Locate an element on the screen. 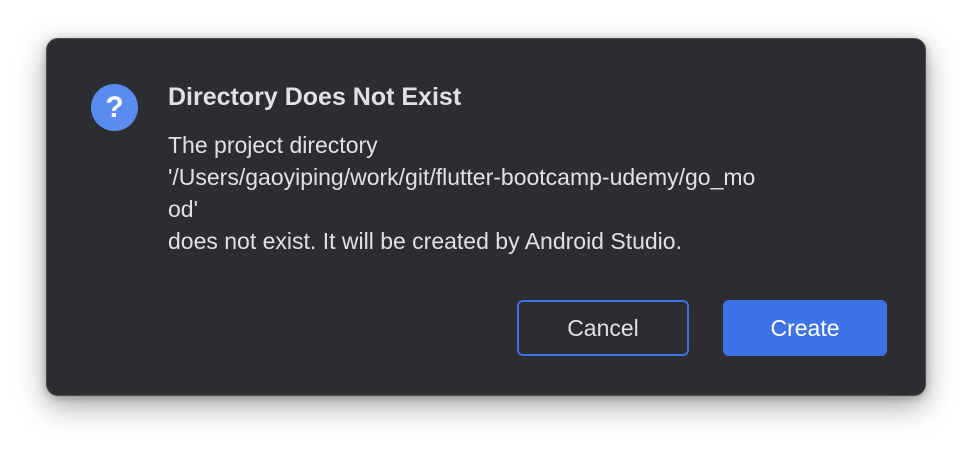  create-button: Create is located at coordinates (805, 328).